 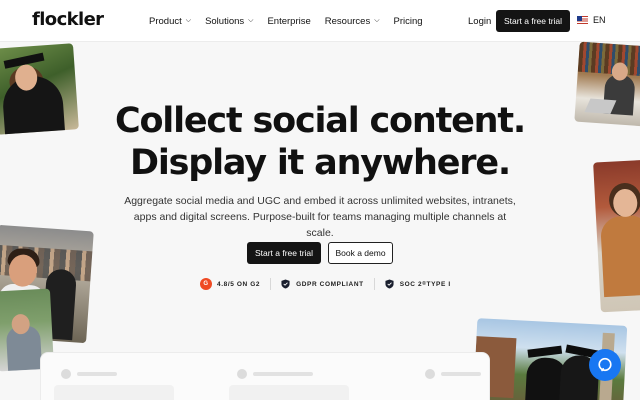 What do you see at coordinates (591, 20) in the screenshot?
I see `language-selector: EN` at bounding box center [591, 20].